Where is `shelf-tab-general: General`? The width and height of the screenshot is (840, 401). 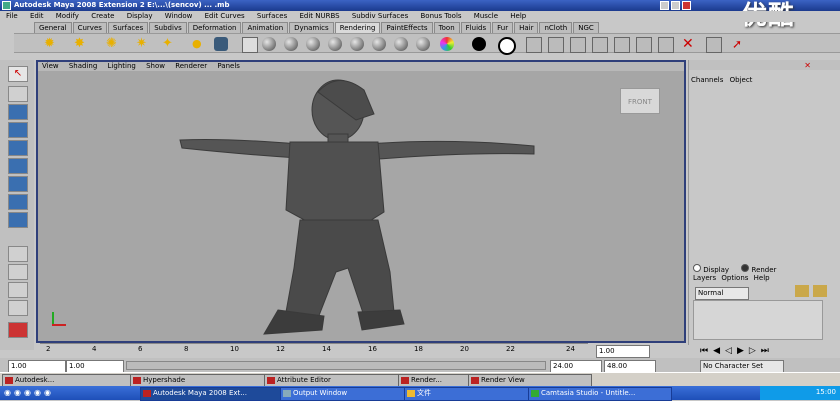 shelf-tab-general: General is located at coordinates (53, 27).